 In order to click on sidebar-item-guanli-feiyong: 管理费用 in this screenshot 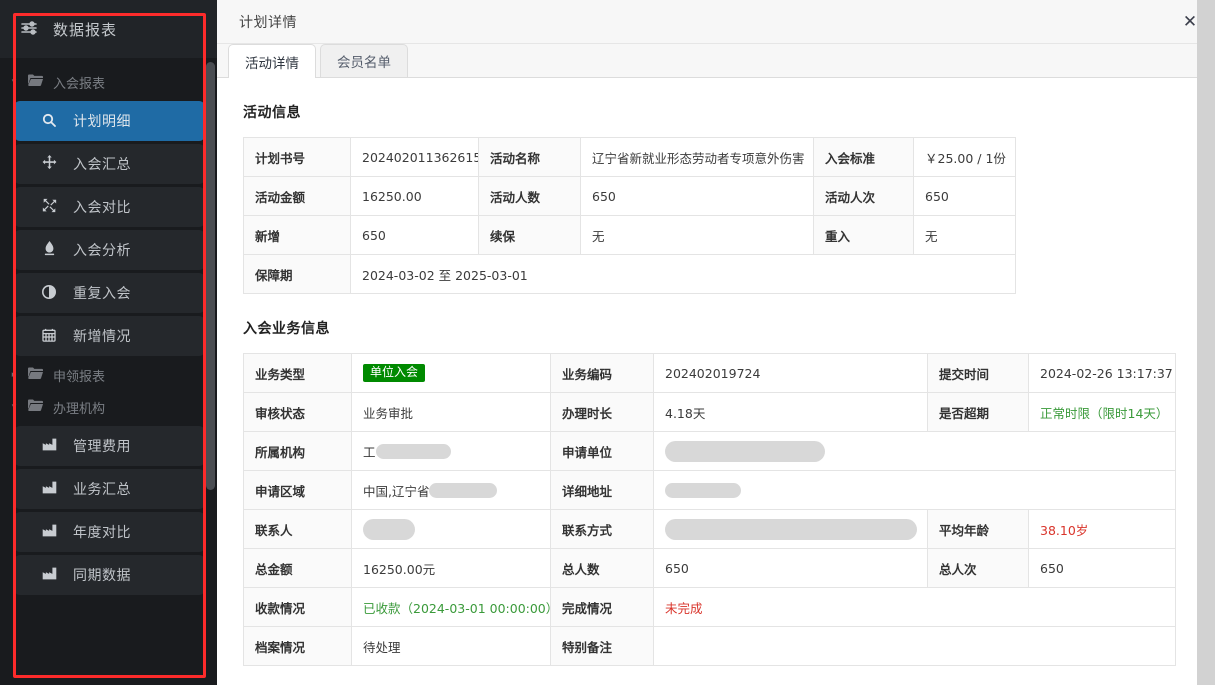, I will do `click(109, 446)`.